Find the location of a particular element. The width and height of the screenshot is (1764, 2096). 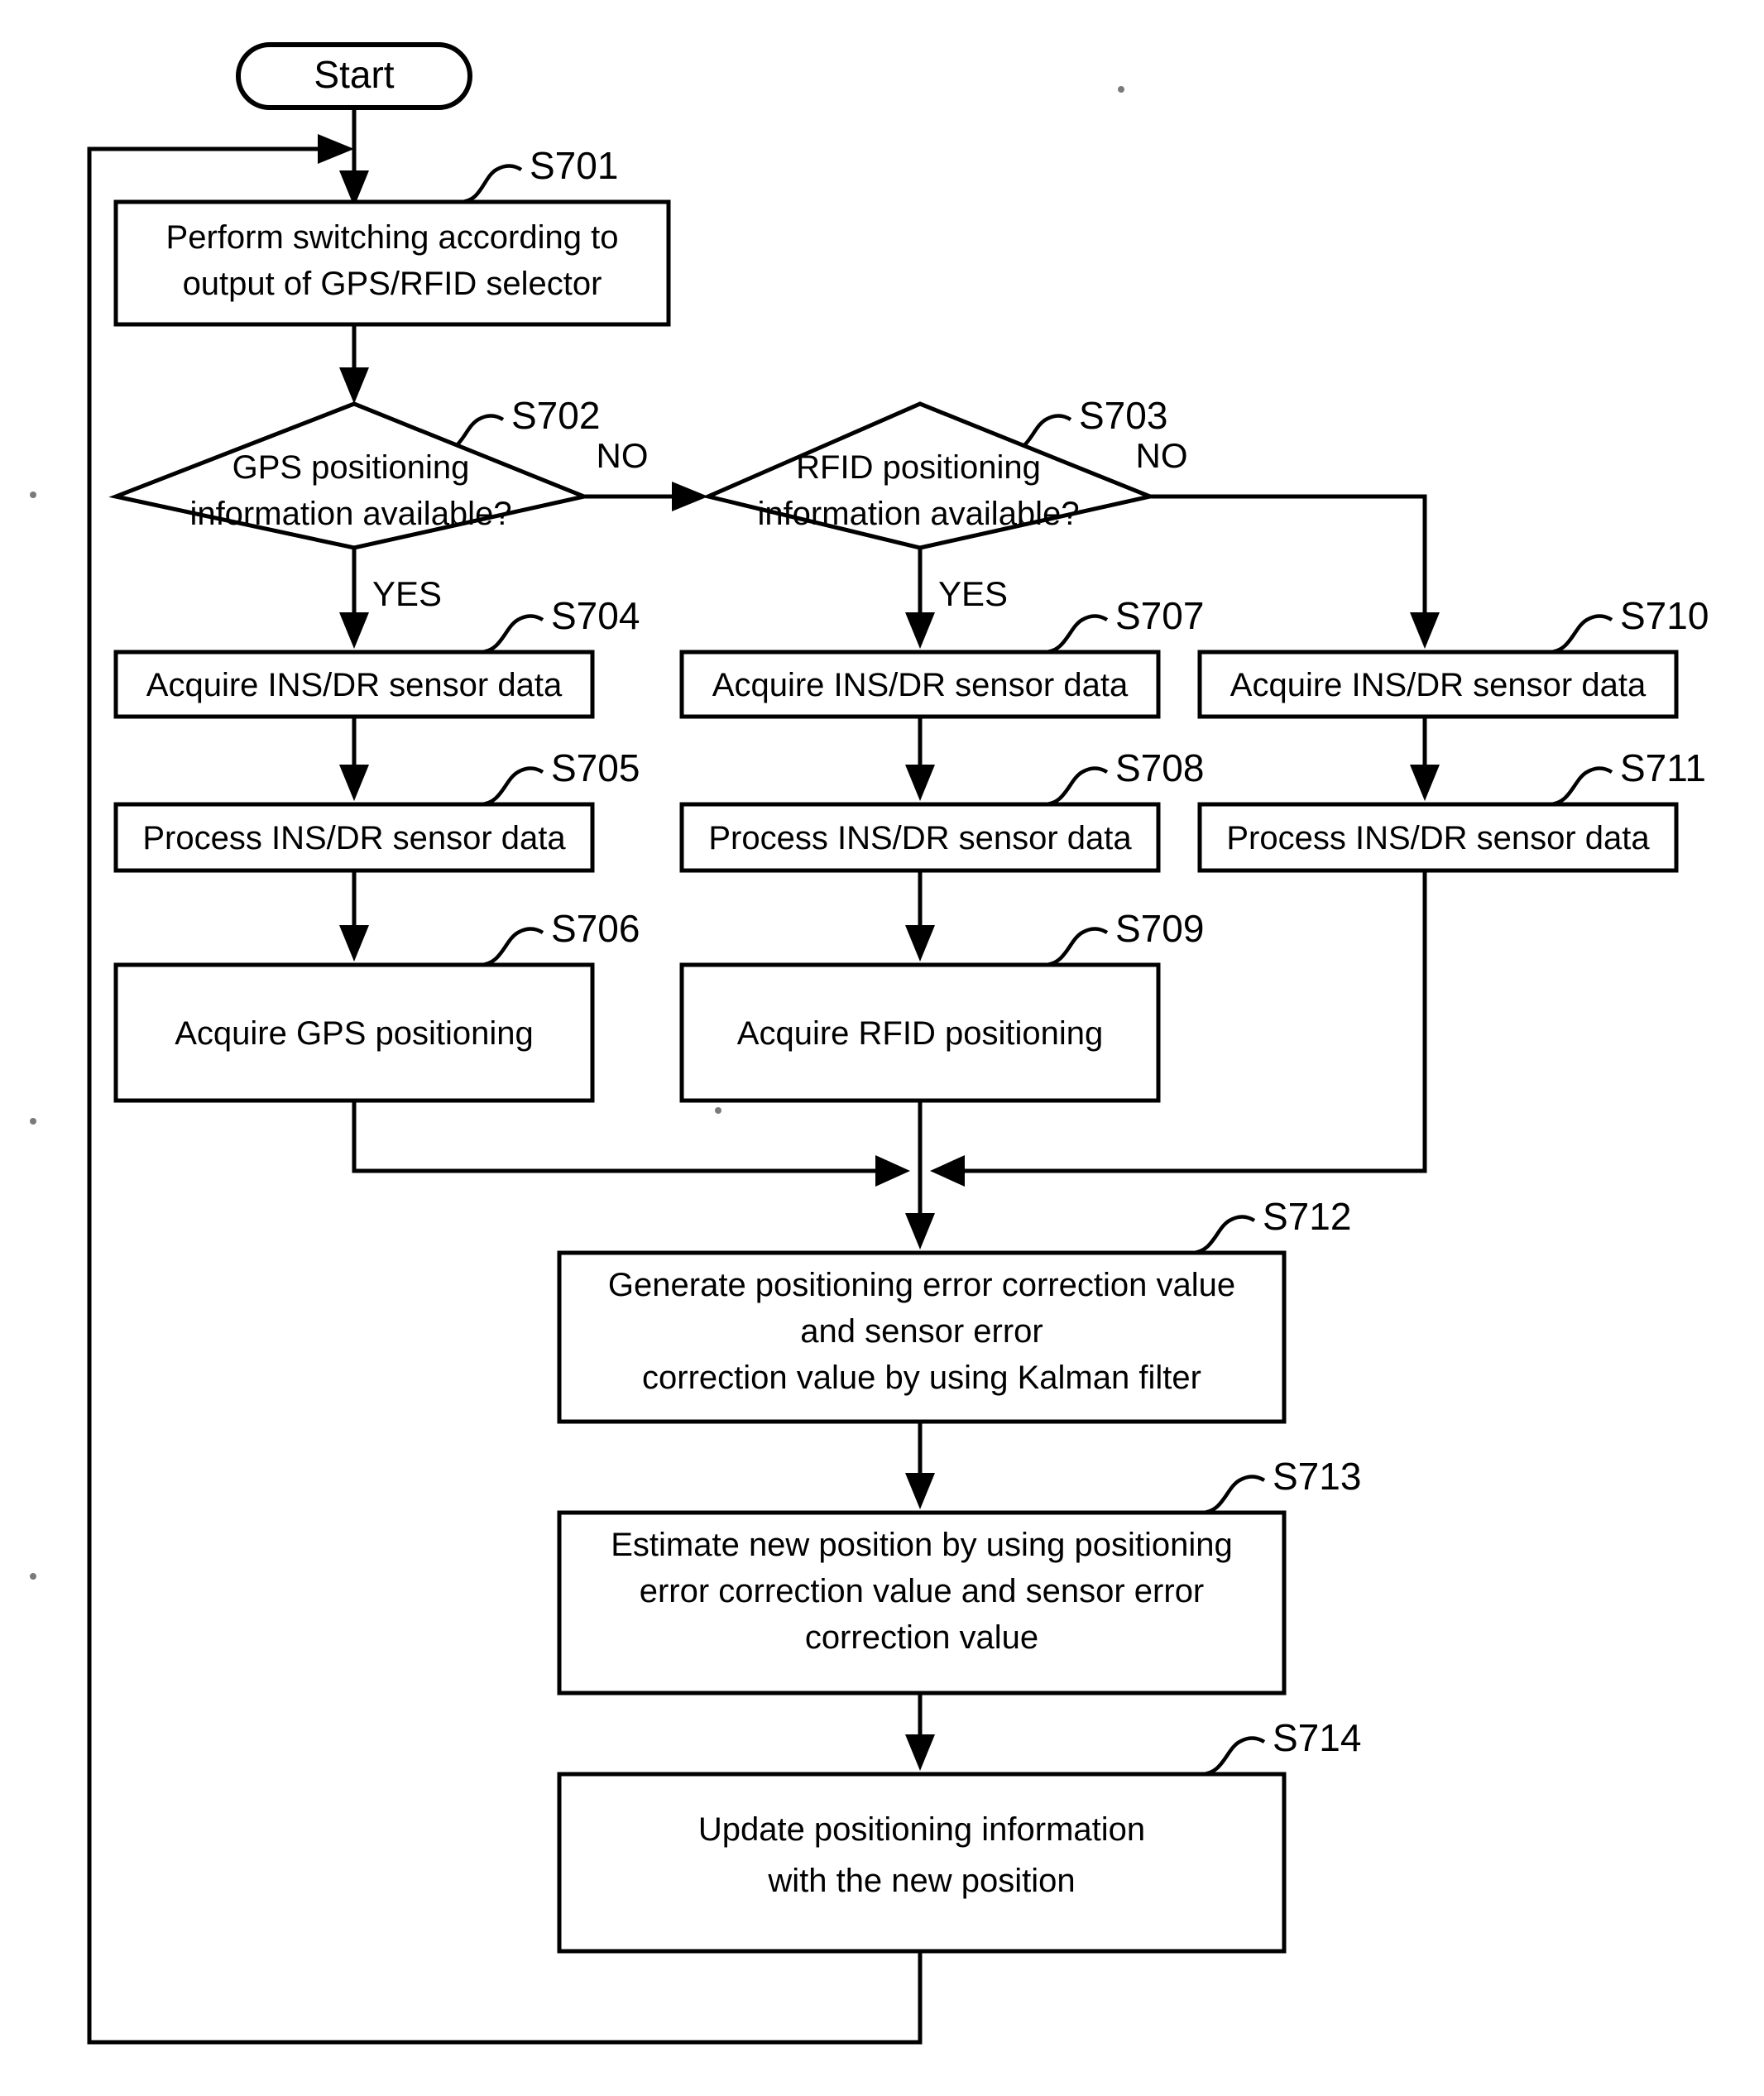

node-s704: Acquire INS/DR sensor data is located at coordinates (354, 685).